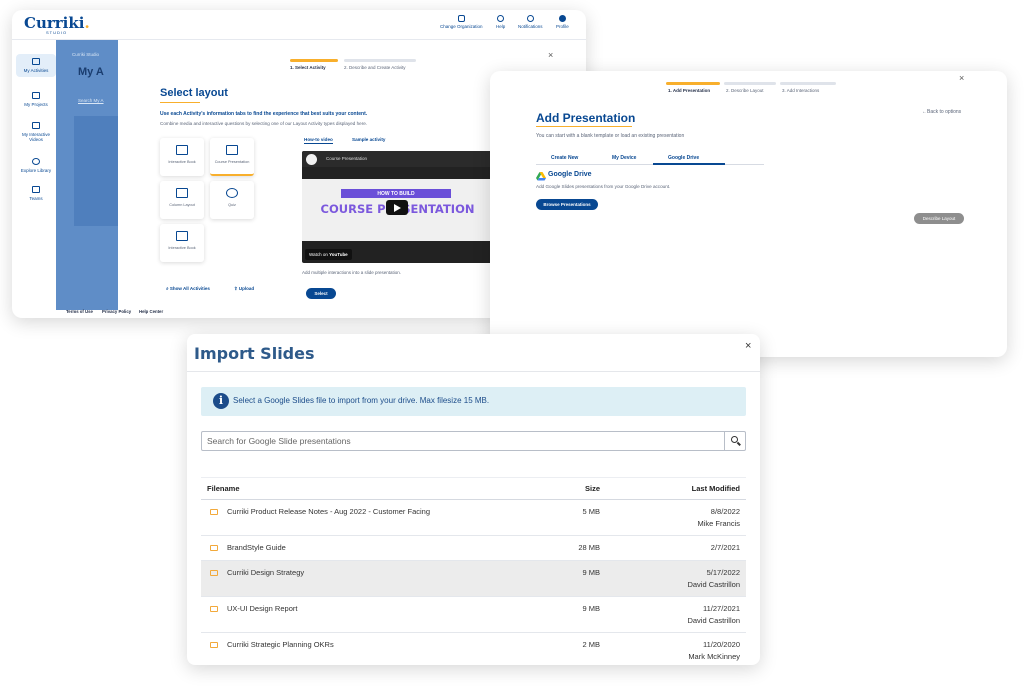 The width and height of the screenshot is (1024, 691). What do you see at coordinates (232, 193) in the screenshot?
I see `quiz-icon` at bounding box center [232, 193].